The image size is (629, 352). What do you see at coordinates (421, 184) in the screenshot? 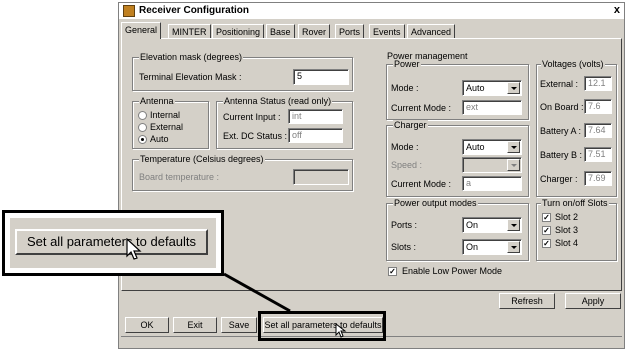
I see `charger-current-mode-label: Current Mode :` at bounding box center [421, 184].